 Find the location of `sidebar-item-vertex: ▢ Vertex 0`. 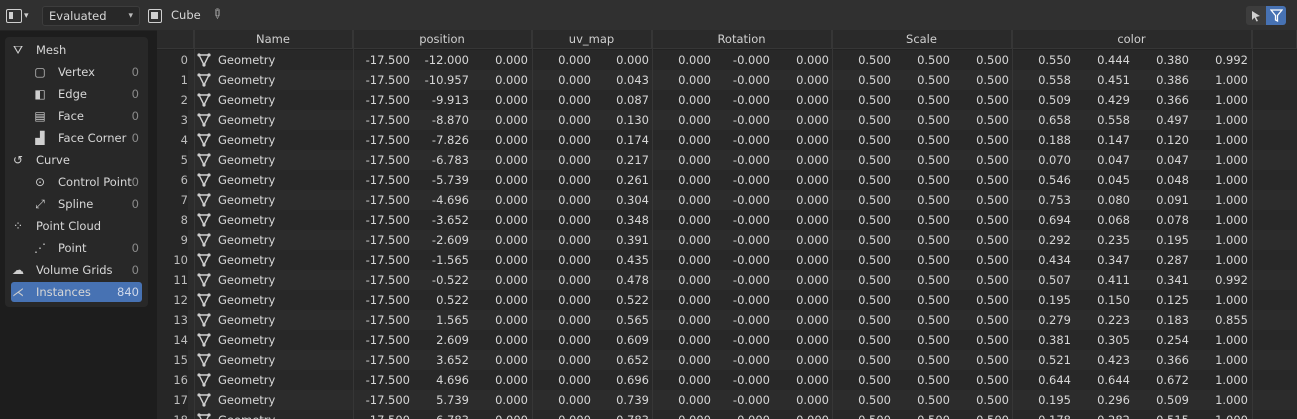

sidebar-item-vertex: ▢ Vertex 0 is located at coordinates (76, 72).